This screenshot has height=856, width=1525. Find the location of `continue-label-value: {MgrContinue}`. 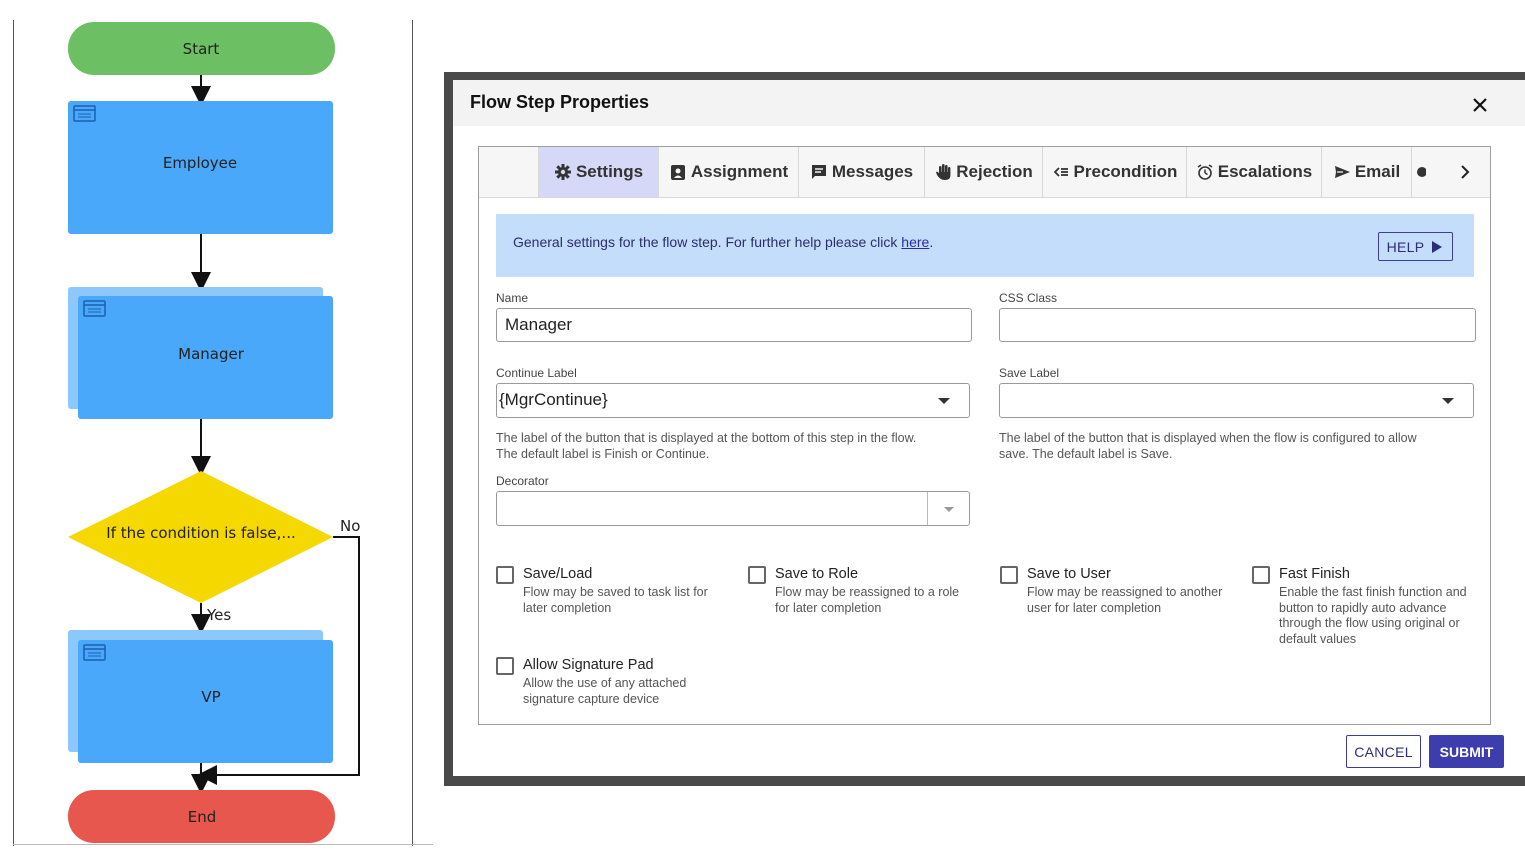

continue-label-value: {MgrContinue} is located at coordinates (553, 399).